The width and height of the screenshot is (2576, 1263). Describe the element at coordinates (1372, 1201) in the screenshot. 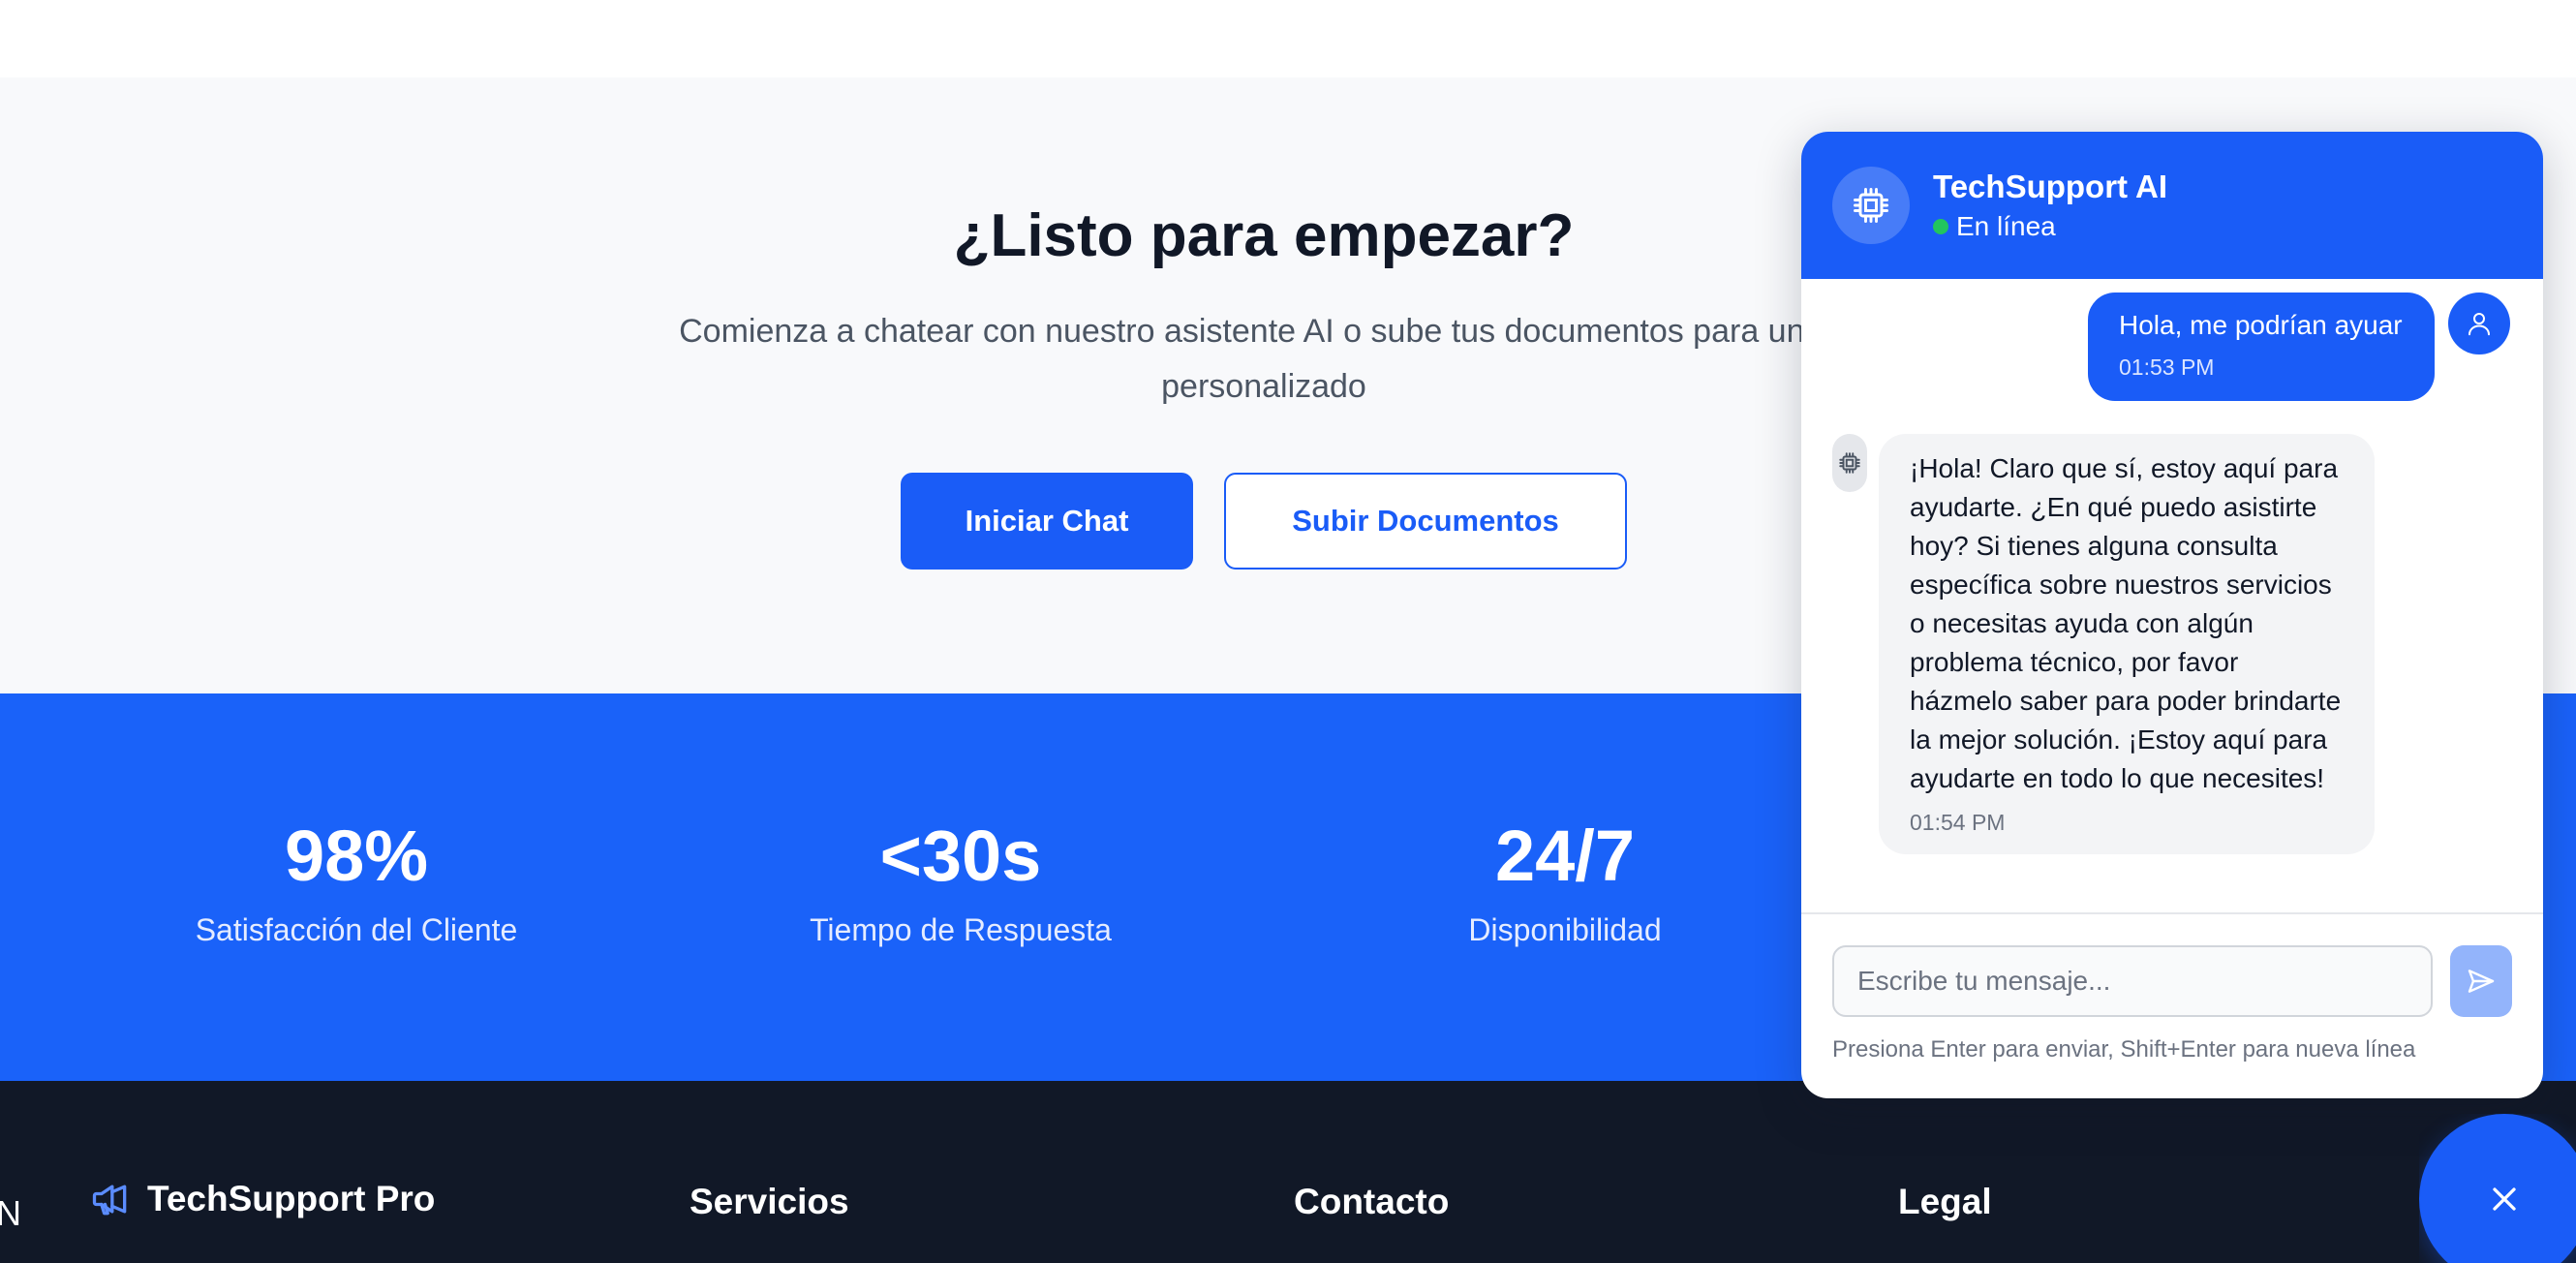

I see `footer-heading-contact: Contacto` at that location.